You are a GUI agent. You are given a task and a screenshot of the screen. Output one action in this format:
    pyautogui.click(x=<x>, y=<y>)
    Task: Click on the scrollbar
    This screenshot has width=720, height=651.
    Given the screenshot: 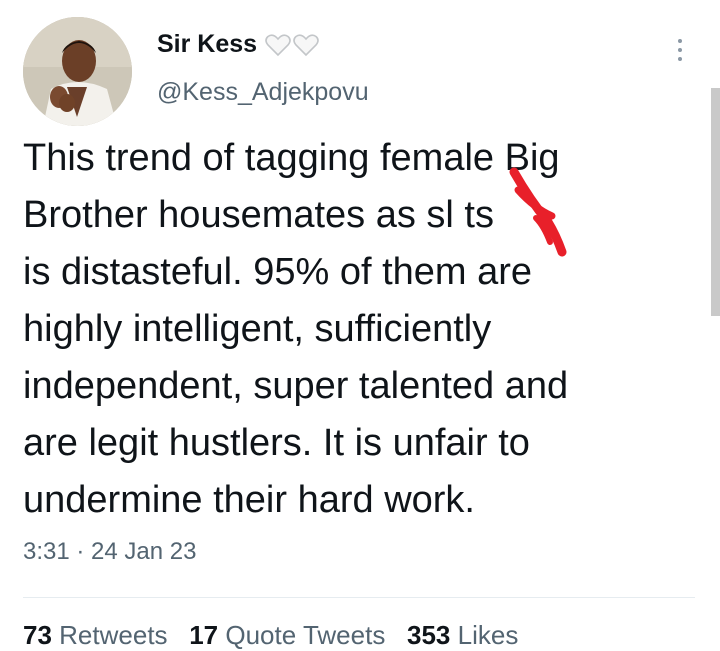 What is the action you would take?
    pyautogui.click(x=715, y=202)
    